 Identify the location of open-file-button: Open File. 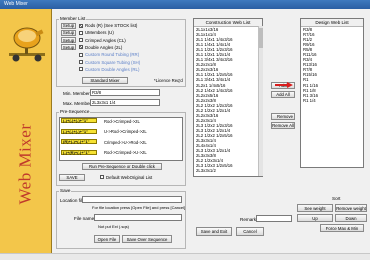
(107, 239).